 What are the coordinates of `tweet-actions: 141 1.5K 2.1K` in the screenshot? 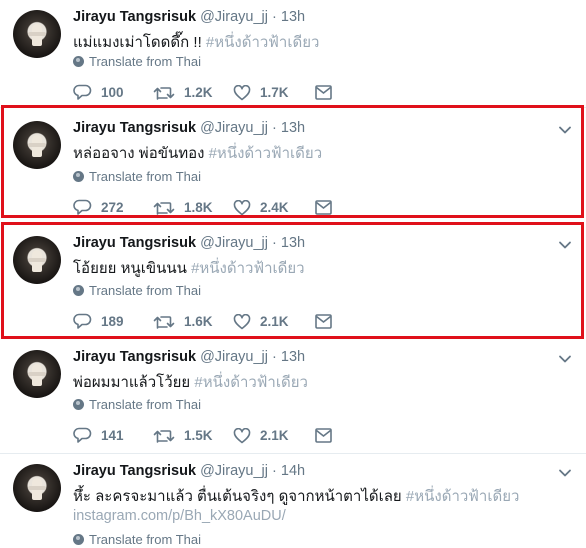 It's located at (202, 435).